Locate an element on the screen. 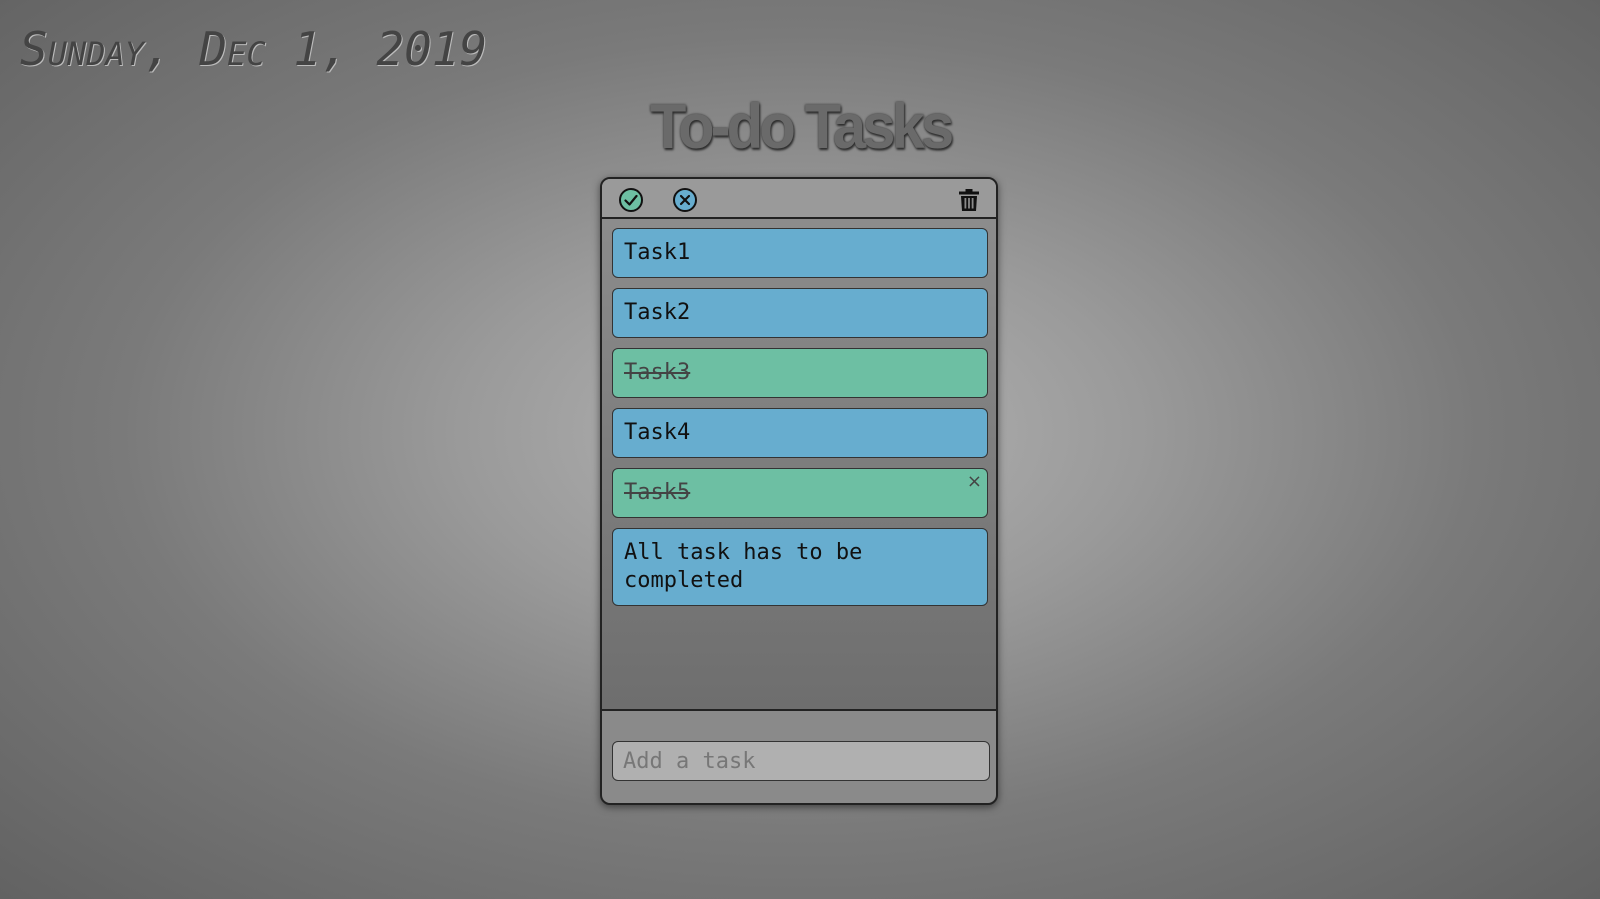  task-text: Task5 is located at coordinates (657, 492).